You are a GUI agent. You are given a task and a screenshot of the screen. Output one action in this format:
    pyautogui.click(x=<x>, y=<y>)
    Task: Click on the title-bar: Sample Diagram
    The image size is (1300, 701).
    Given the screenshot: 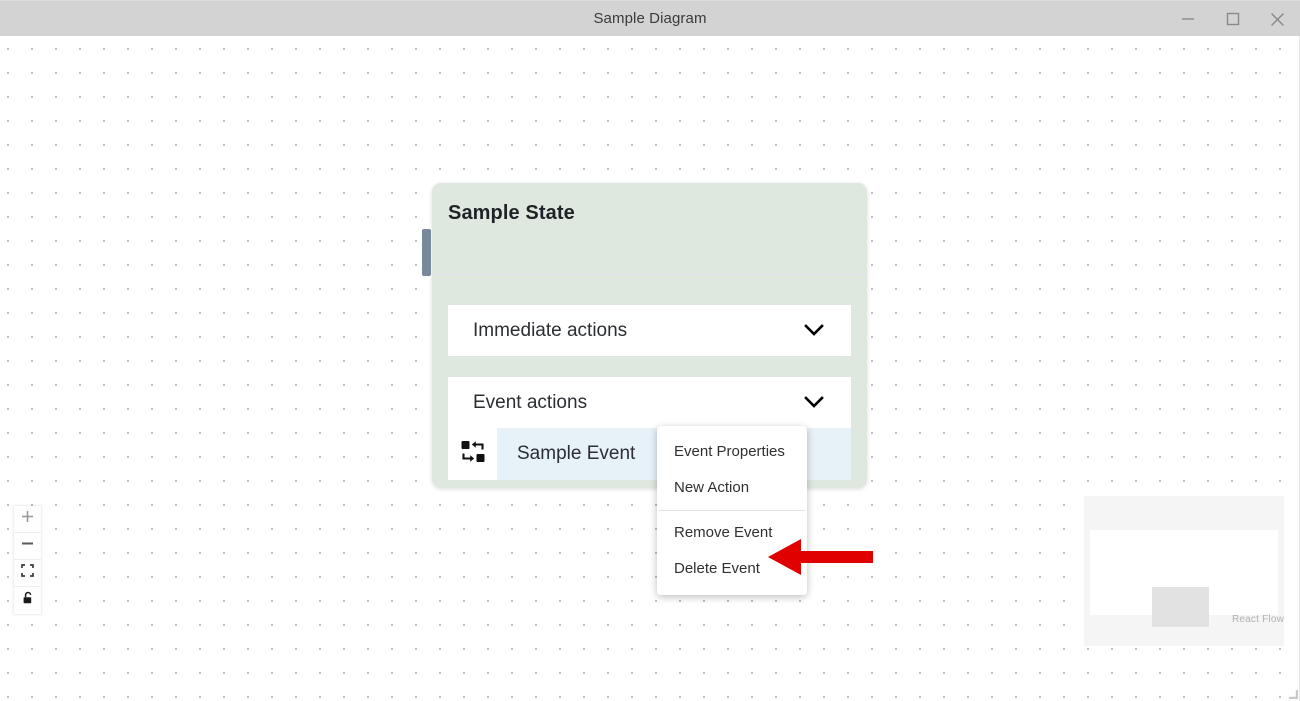 What is the action you would take?
    pyautogui.click(x=650, y=18)
    